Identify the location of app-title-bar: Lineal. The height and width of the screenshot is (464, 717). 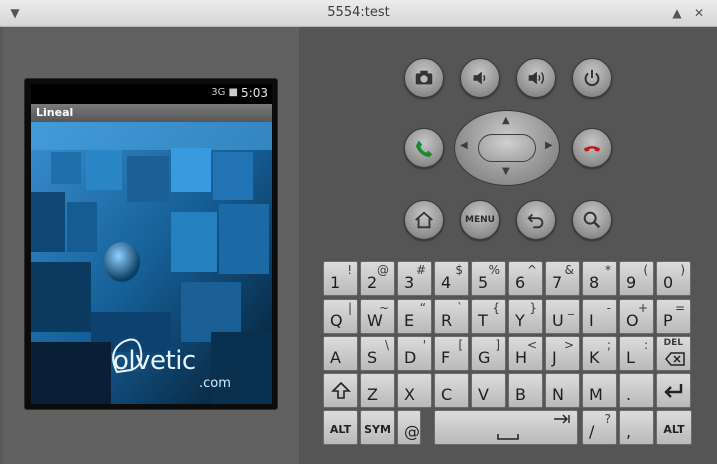
(151, 113).